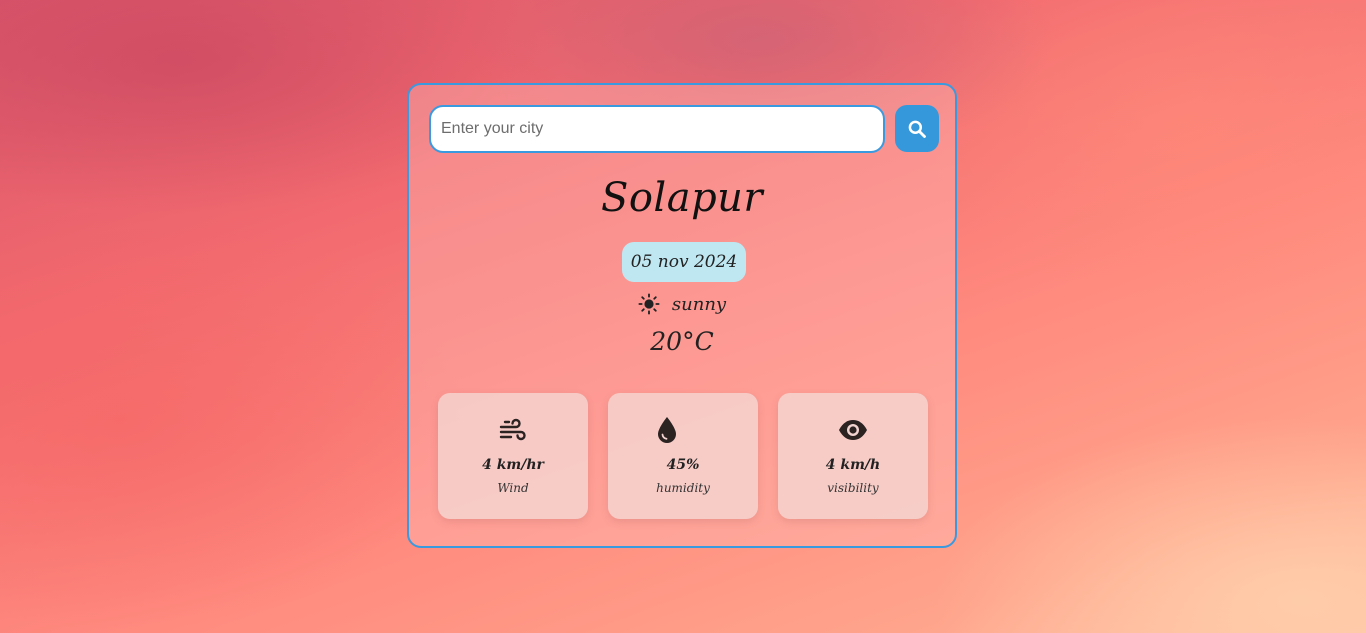 The width and height of the screenshot is (1366, 633). I want to click on date-badge: 05 nov 2024, so click(684, 262).